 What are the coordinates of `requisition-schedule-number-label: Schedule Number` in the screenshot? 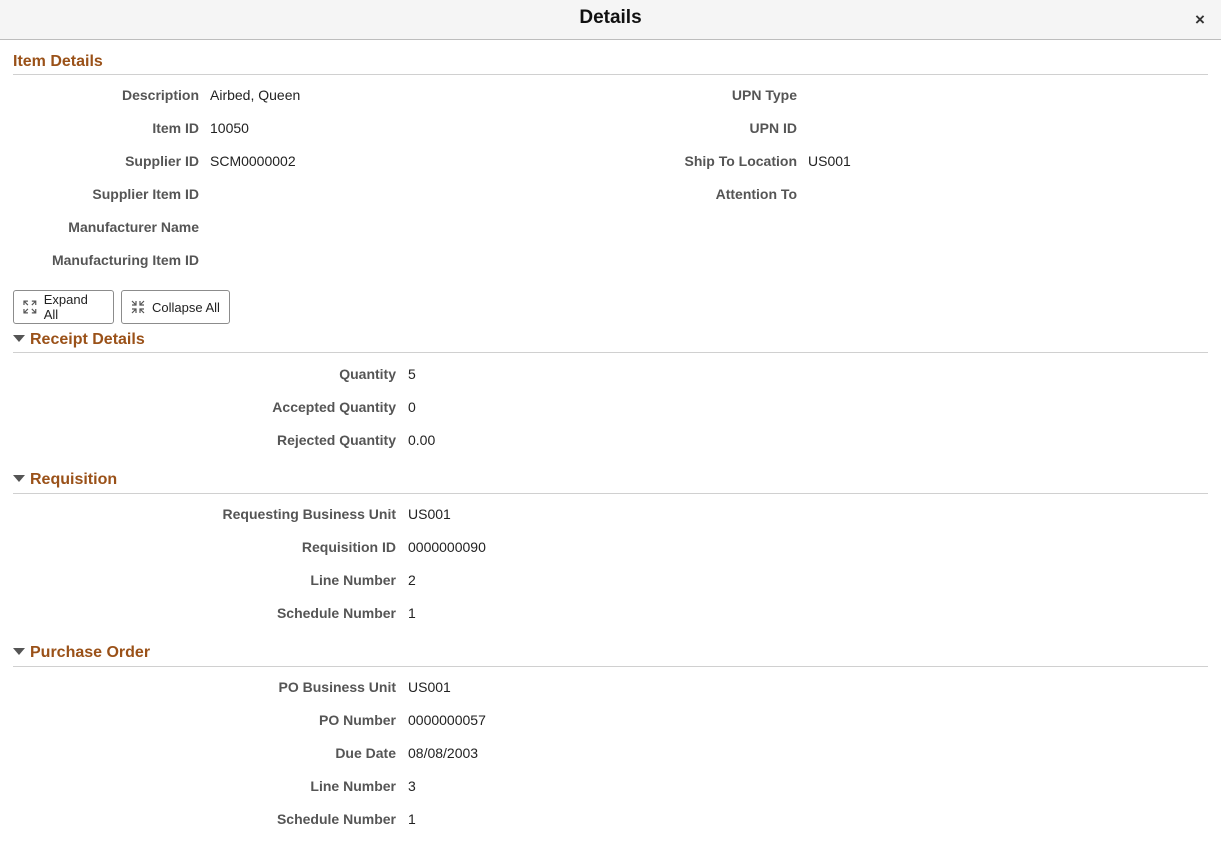 It's located at (336, 613).